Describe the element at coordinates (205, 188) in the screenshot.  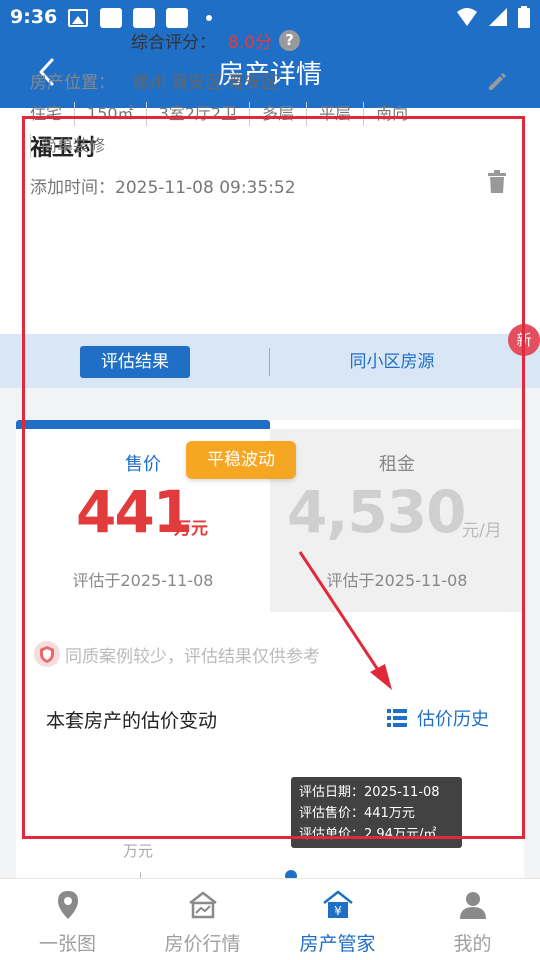
I see `added-time-value: 2025-11-08 09:35:52` at that location.